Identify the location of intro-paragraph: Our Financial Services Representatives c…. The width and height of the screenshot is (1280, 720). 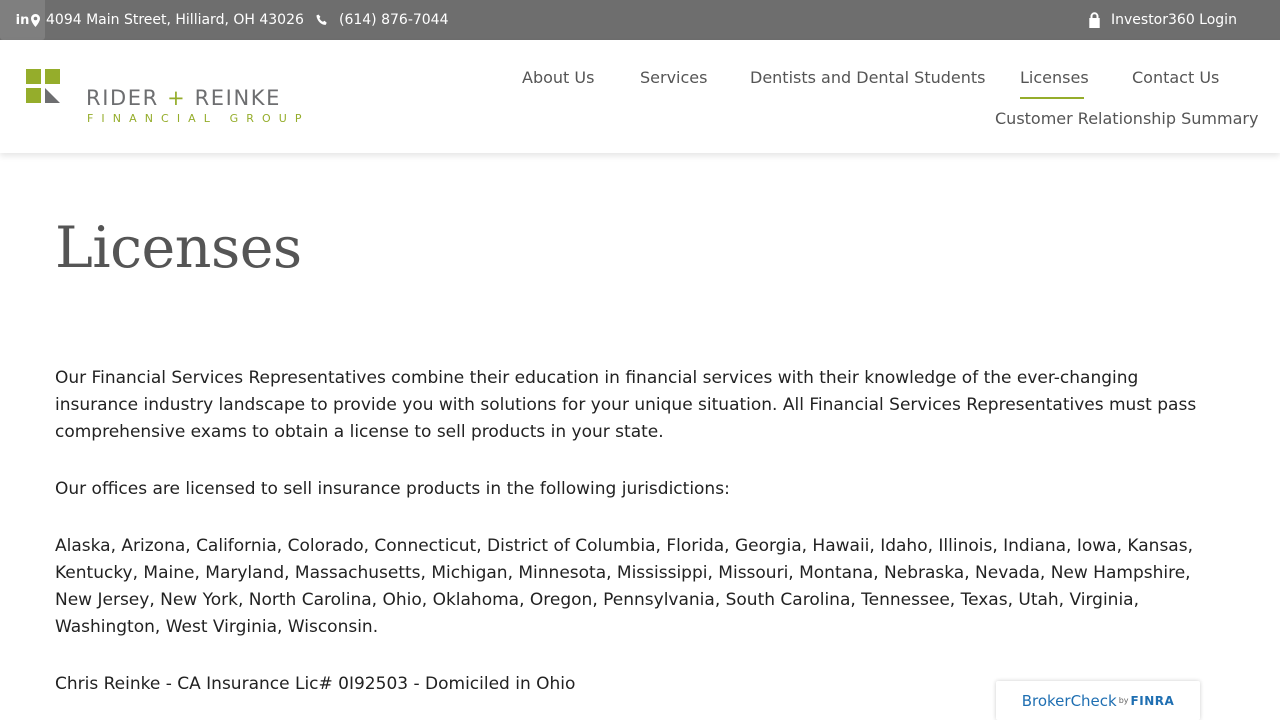
(626, 405).